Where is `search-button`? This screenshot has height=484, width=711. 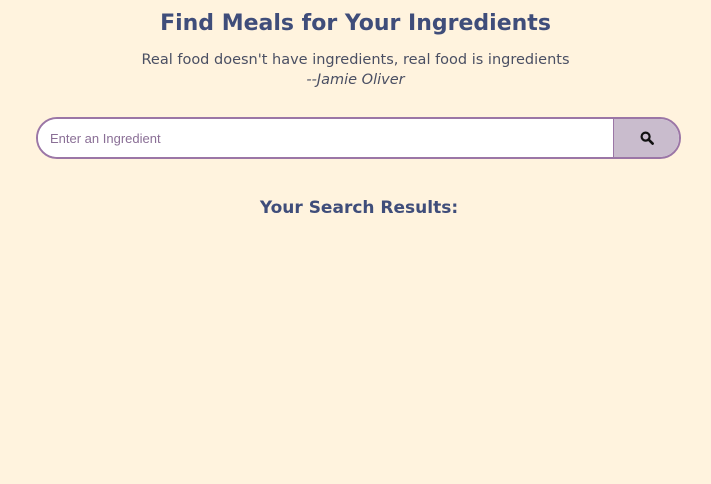 search-button is located at coordinates (646, 138).